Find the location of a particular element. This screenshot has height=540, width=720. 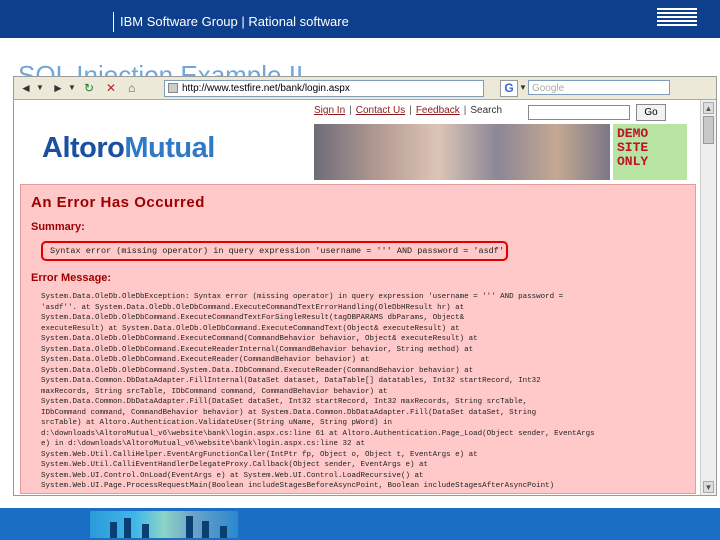

ibm-logo is located at coordinates (677, 19).